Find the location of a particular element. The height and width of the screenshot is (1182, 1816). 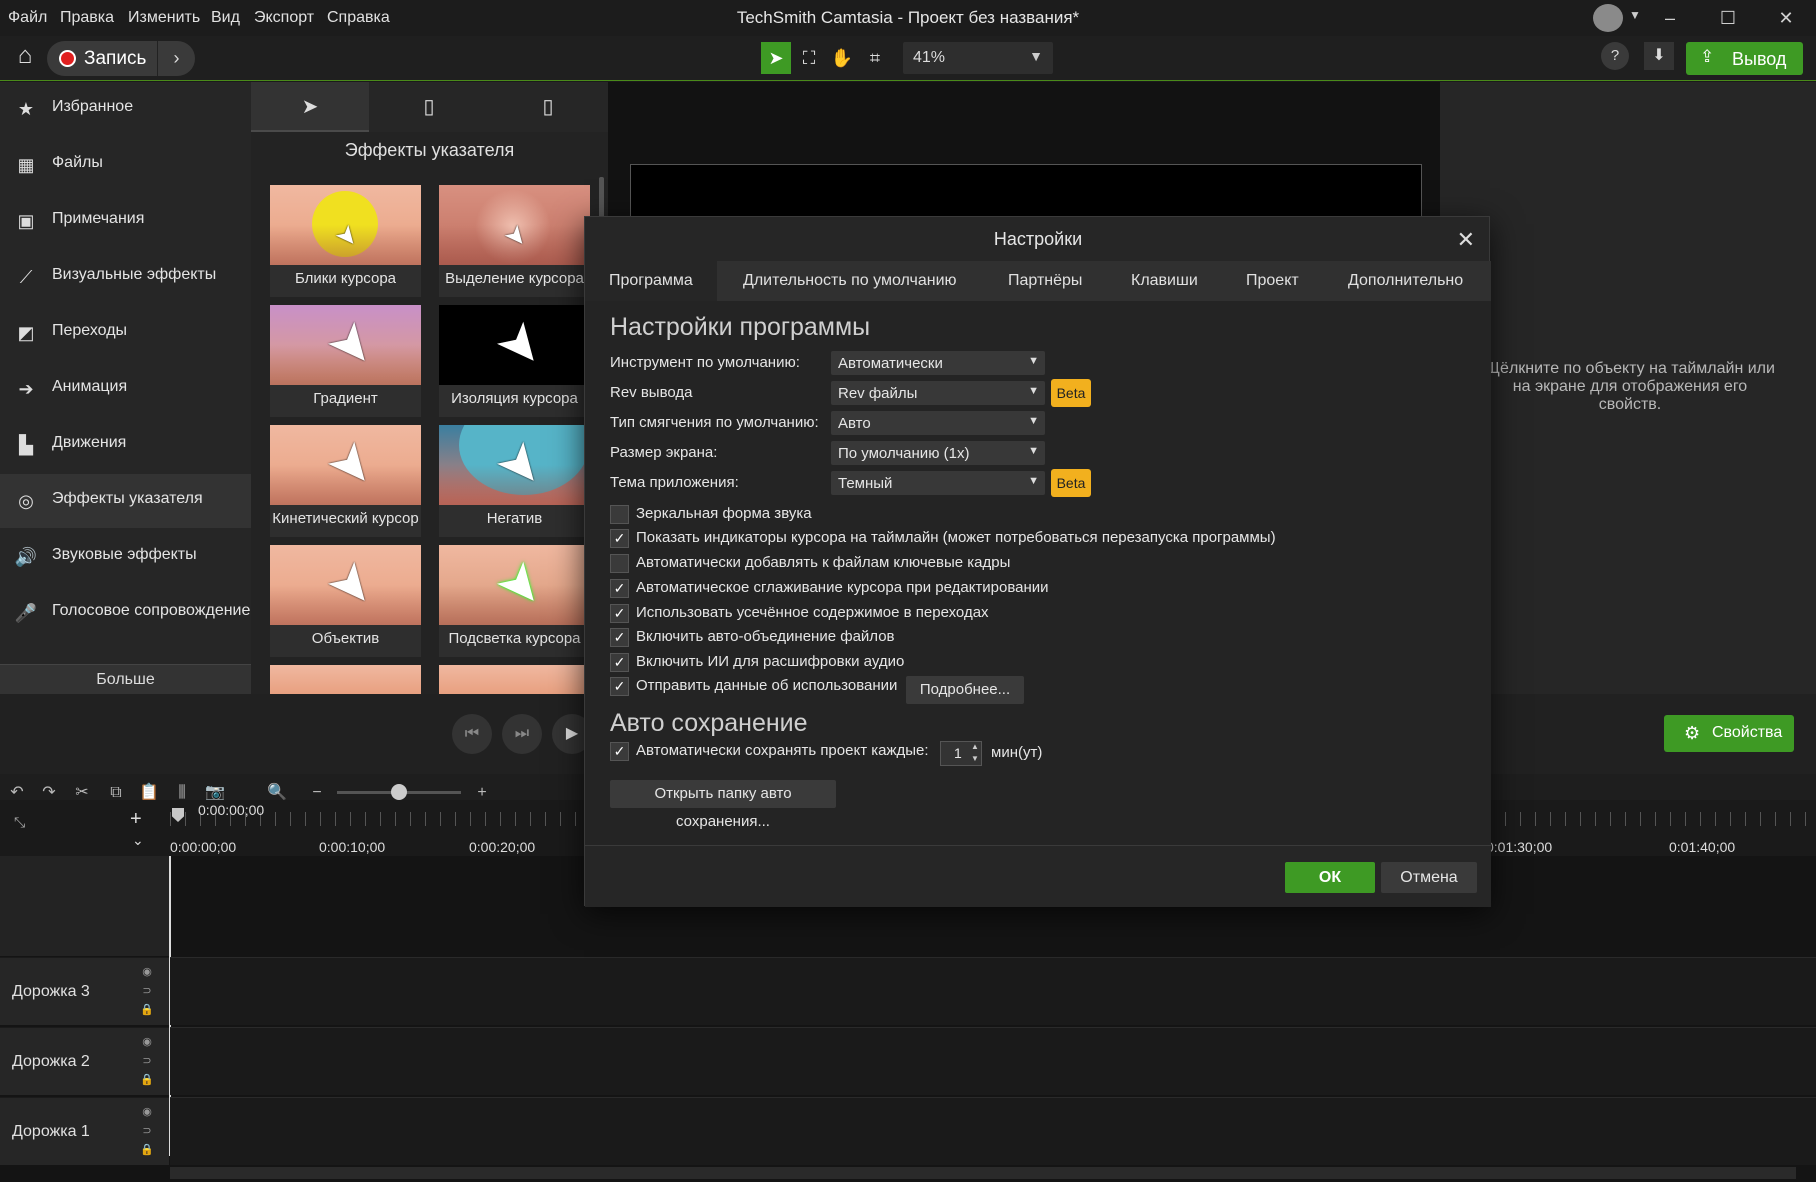

track-header: Дорожка 3 ◉ ⊃ 🔒 is located at coordinates (84, 991).